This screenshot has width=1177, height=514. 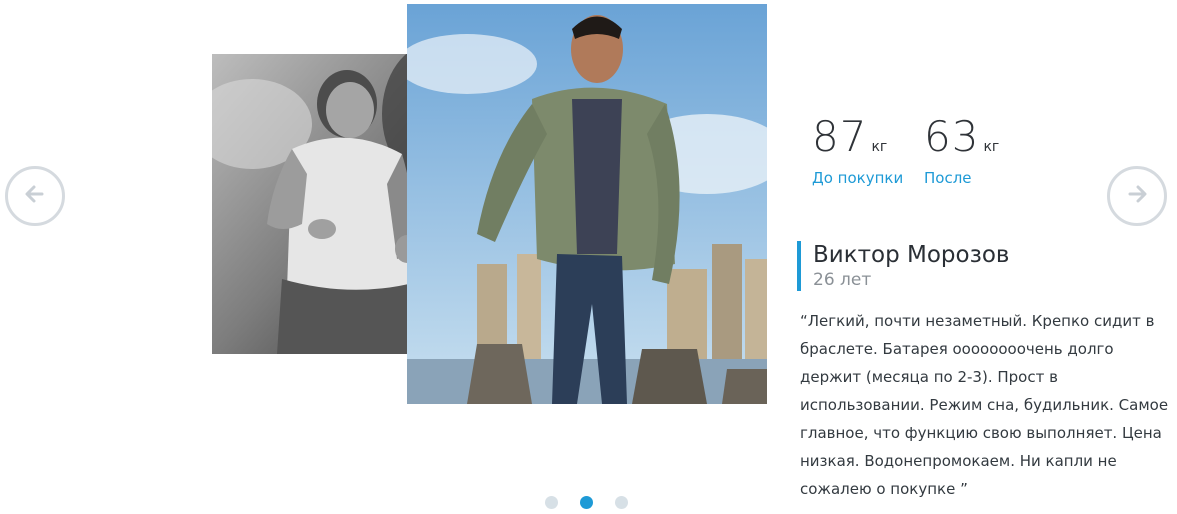 What do you see at coordinates (991, 147) in the screenshot?
I see `weight-after-unit: кг` at bounding box center [991, 147].